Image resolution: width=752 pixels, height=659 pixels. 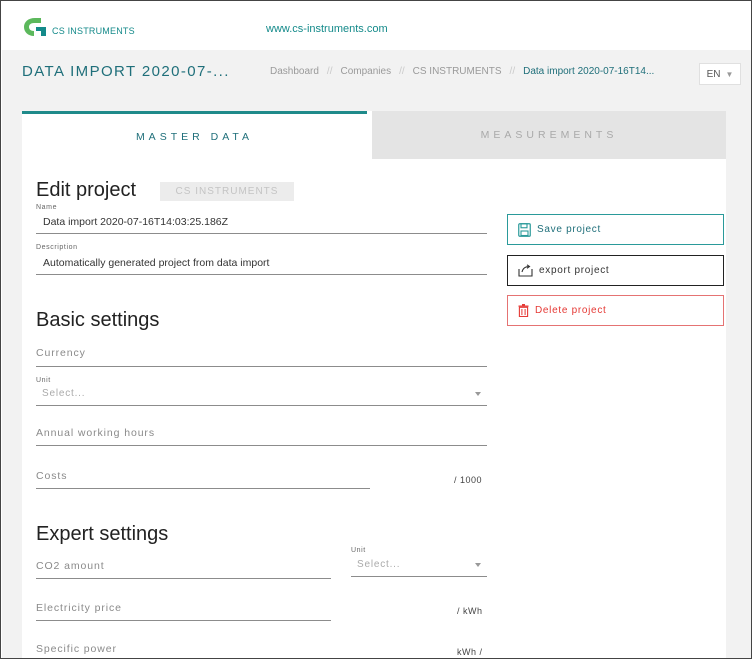 I want to click on language-select: EN ▼, so click(x=720, y=74).